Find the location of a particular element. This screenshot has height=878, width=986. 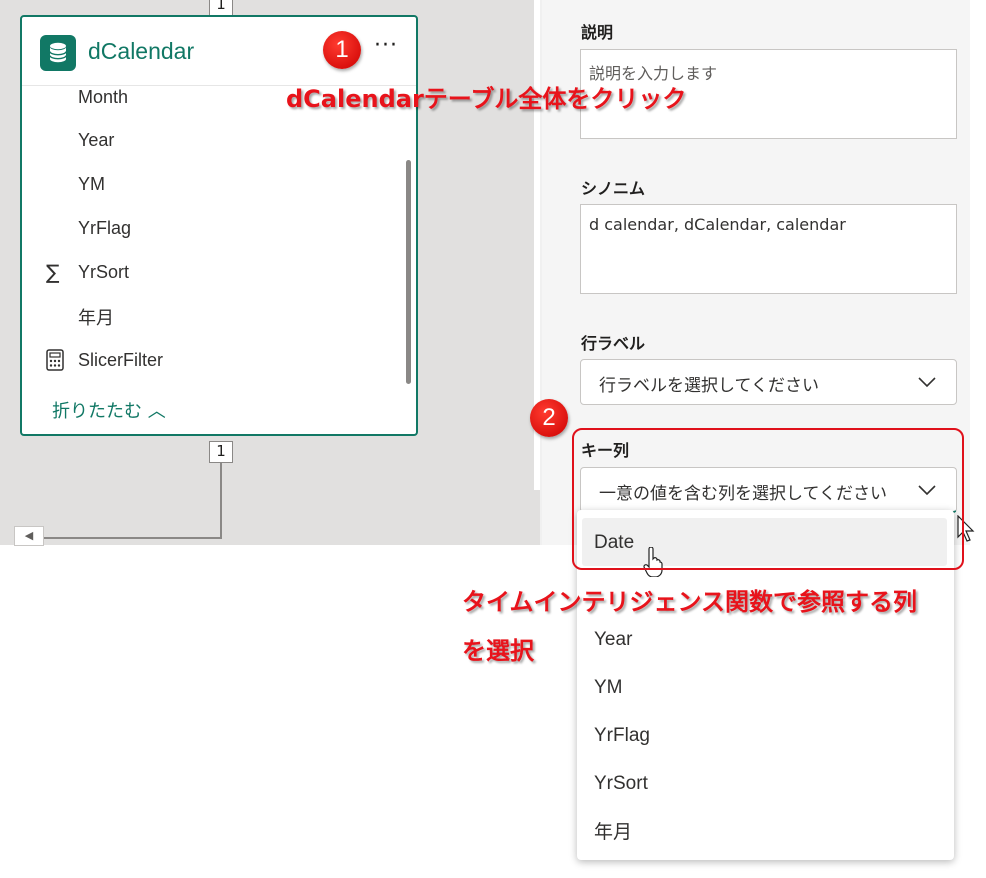

field-yrflag: YrFlag is located at coordinates (104, 228).